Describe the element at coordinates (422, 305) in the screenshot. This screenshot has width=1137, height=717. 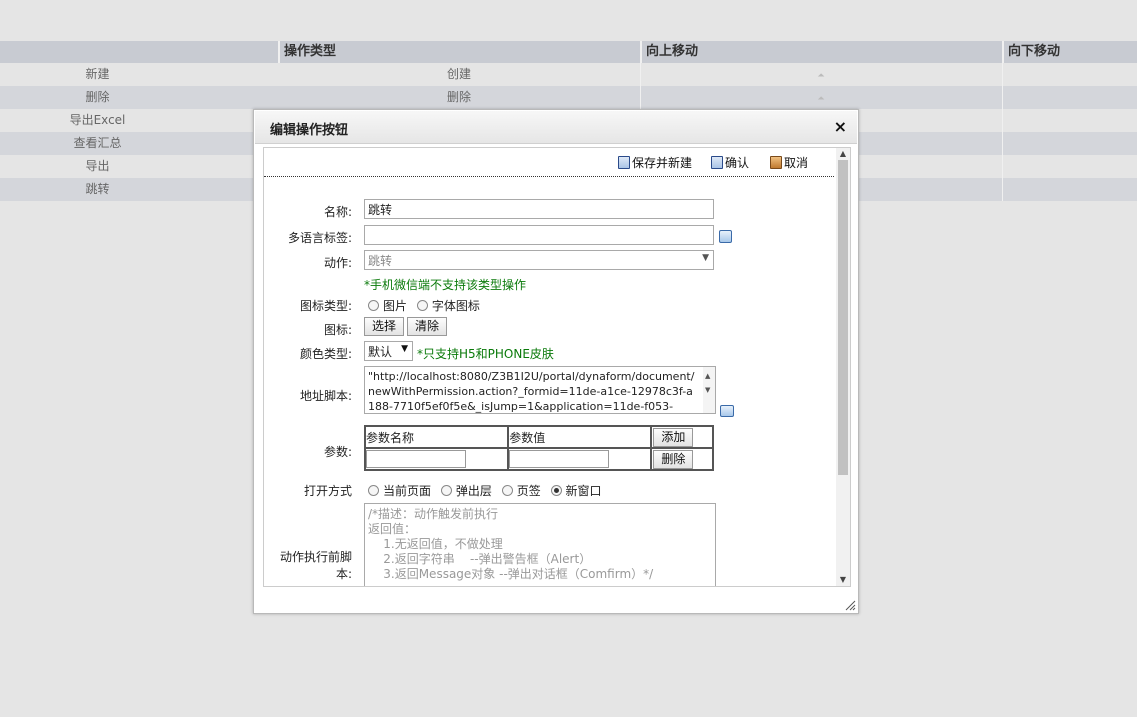
I see `icon-type-font-radio` at that location.